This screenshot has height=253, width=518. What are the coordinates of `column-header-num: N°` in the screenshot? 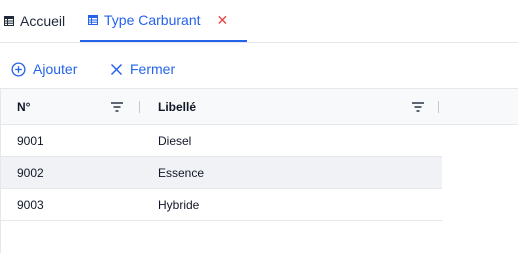 It's located at (23, 107).